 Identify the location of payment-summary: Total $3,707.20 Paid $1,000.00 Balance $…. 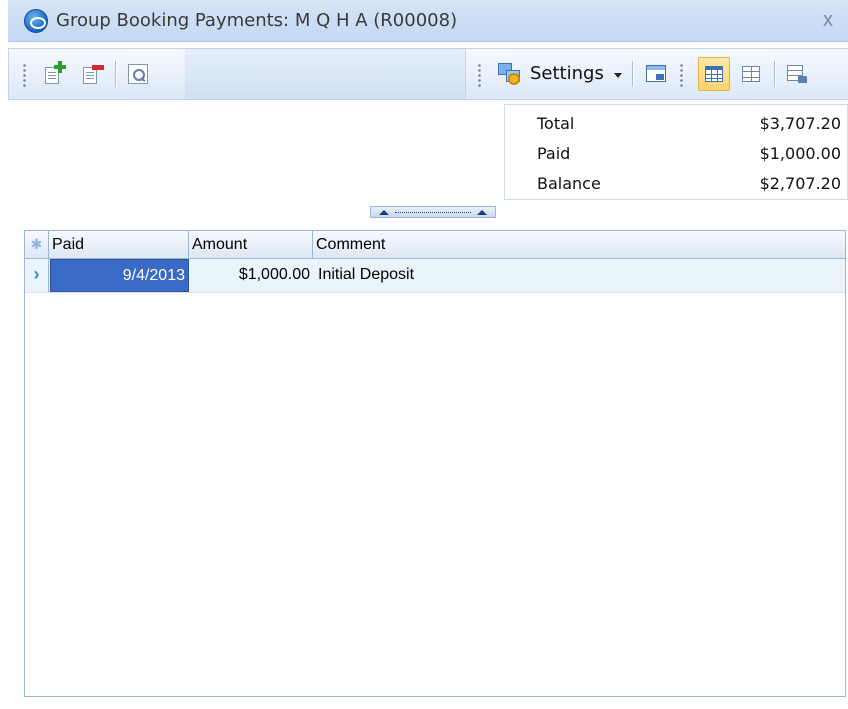
(676, 152).